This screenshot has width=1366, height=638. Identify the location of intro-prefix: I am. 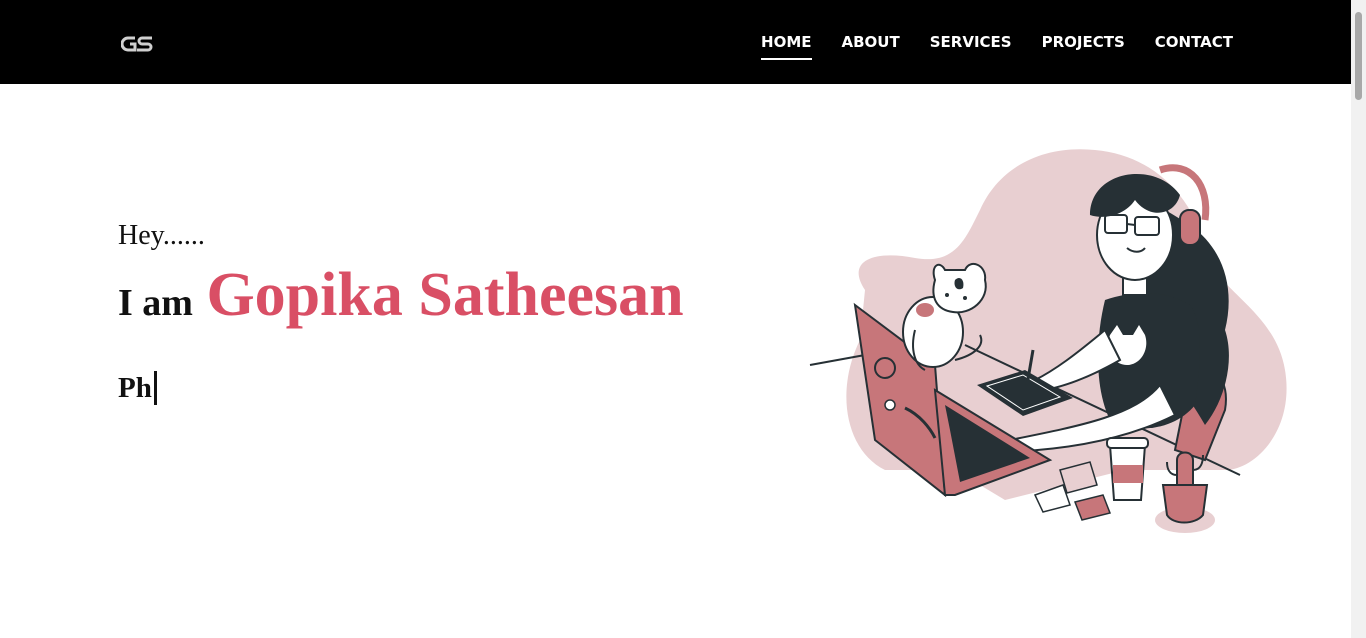
(155, 303).